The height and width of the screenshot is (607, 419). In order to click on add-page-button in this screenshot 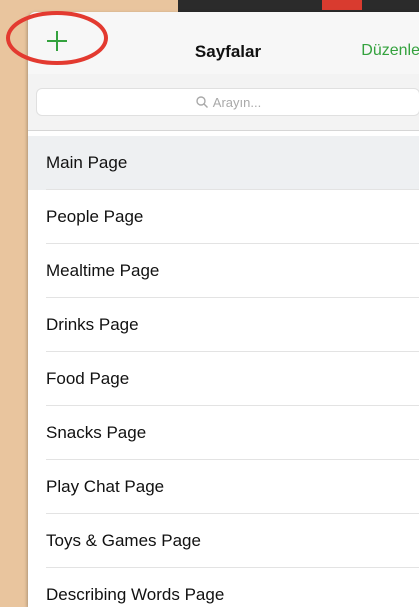, I will do `click(57, 41)`.